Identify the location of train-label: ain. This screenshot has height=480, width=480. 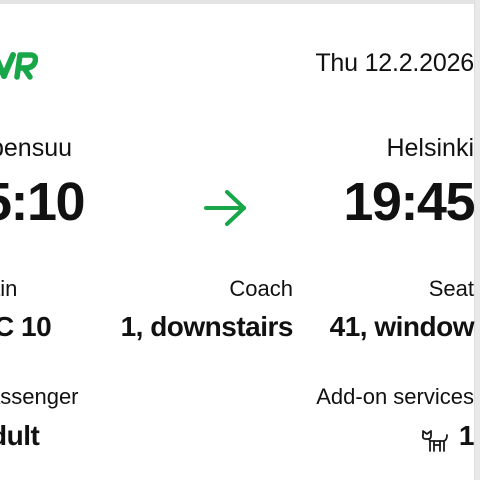
(9, 288).